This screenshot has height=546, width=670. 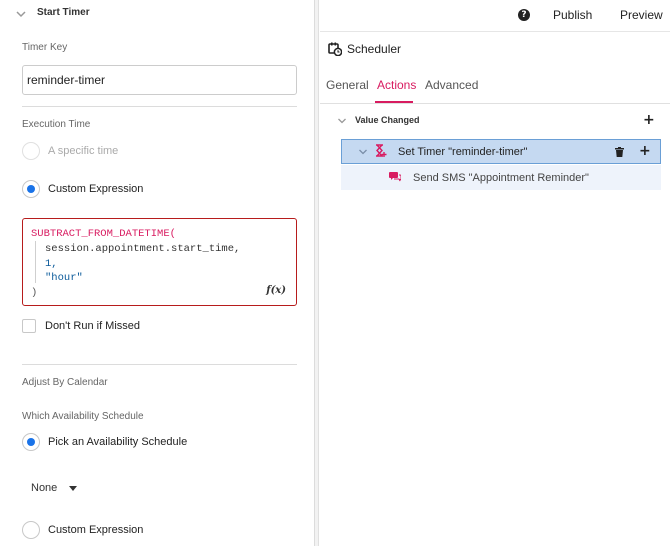 I want to click on dropdown-value: None, so click(x=44, y=488).